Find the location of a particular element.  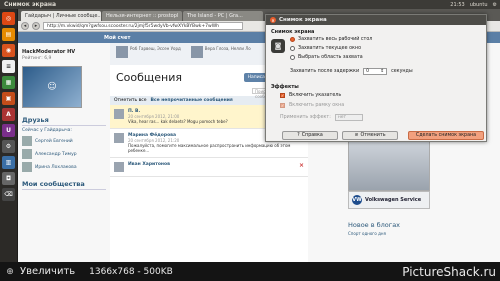

top-panel: Снимок экрана 21:53 ubuntu ⚙ is located at coordinates (250, 4).